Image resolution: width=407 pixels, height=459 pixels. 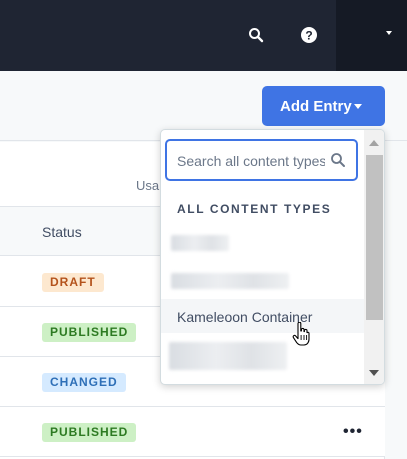 What do you see at coordinates (251, 161) in the screenshot?
I see `content-type-search-input` at bounding box center [251, 161].